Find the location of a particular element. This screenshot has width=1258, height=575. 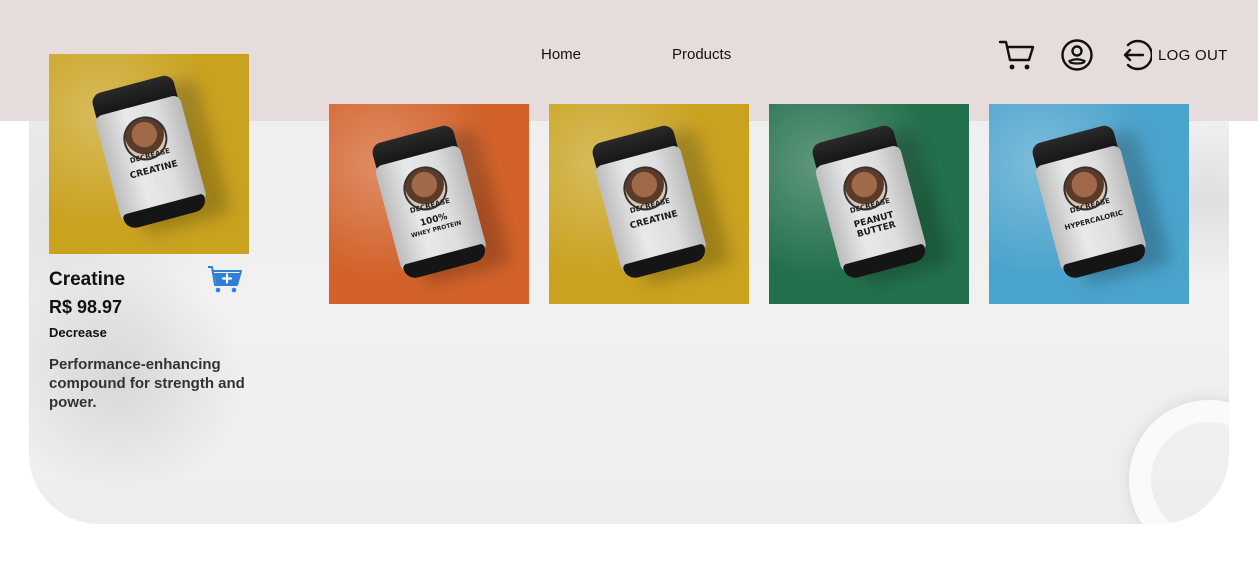

product-card-whey-protein: DECREASE 100% WHEY PROTEIN is located at coordinates (429, 204).